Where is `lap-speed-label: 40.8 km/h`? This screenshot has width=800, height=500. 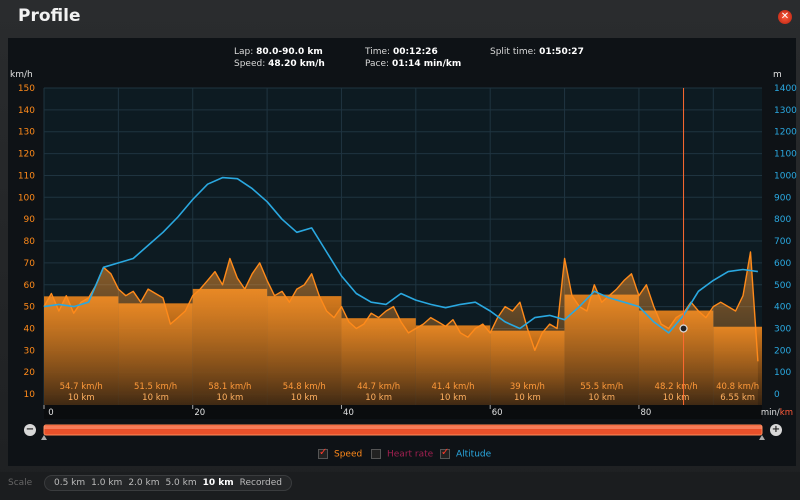 lap-speed-label: 40.8 km/h is located at coordinates (737, 387).